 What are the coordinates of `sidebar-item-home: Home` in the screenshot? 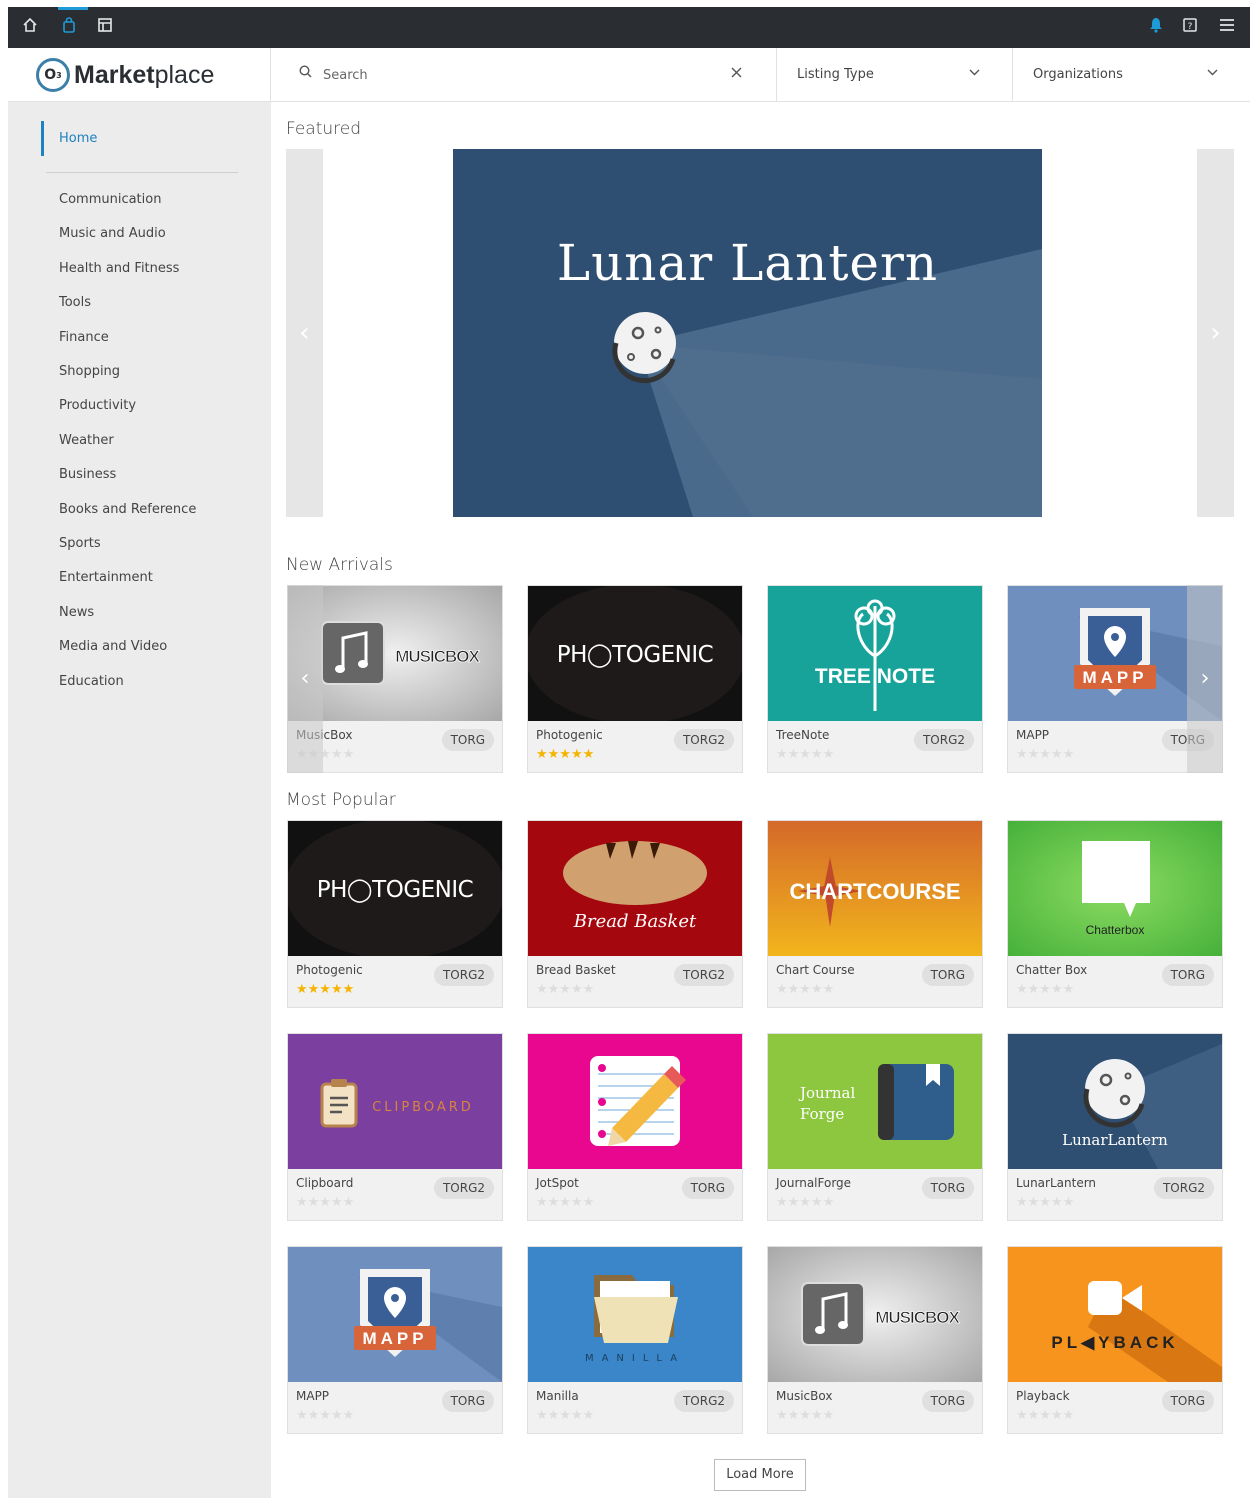 It's located at (69, 138).